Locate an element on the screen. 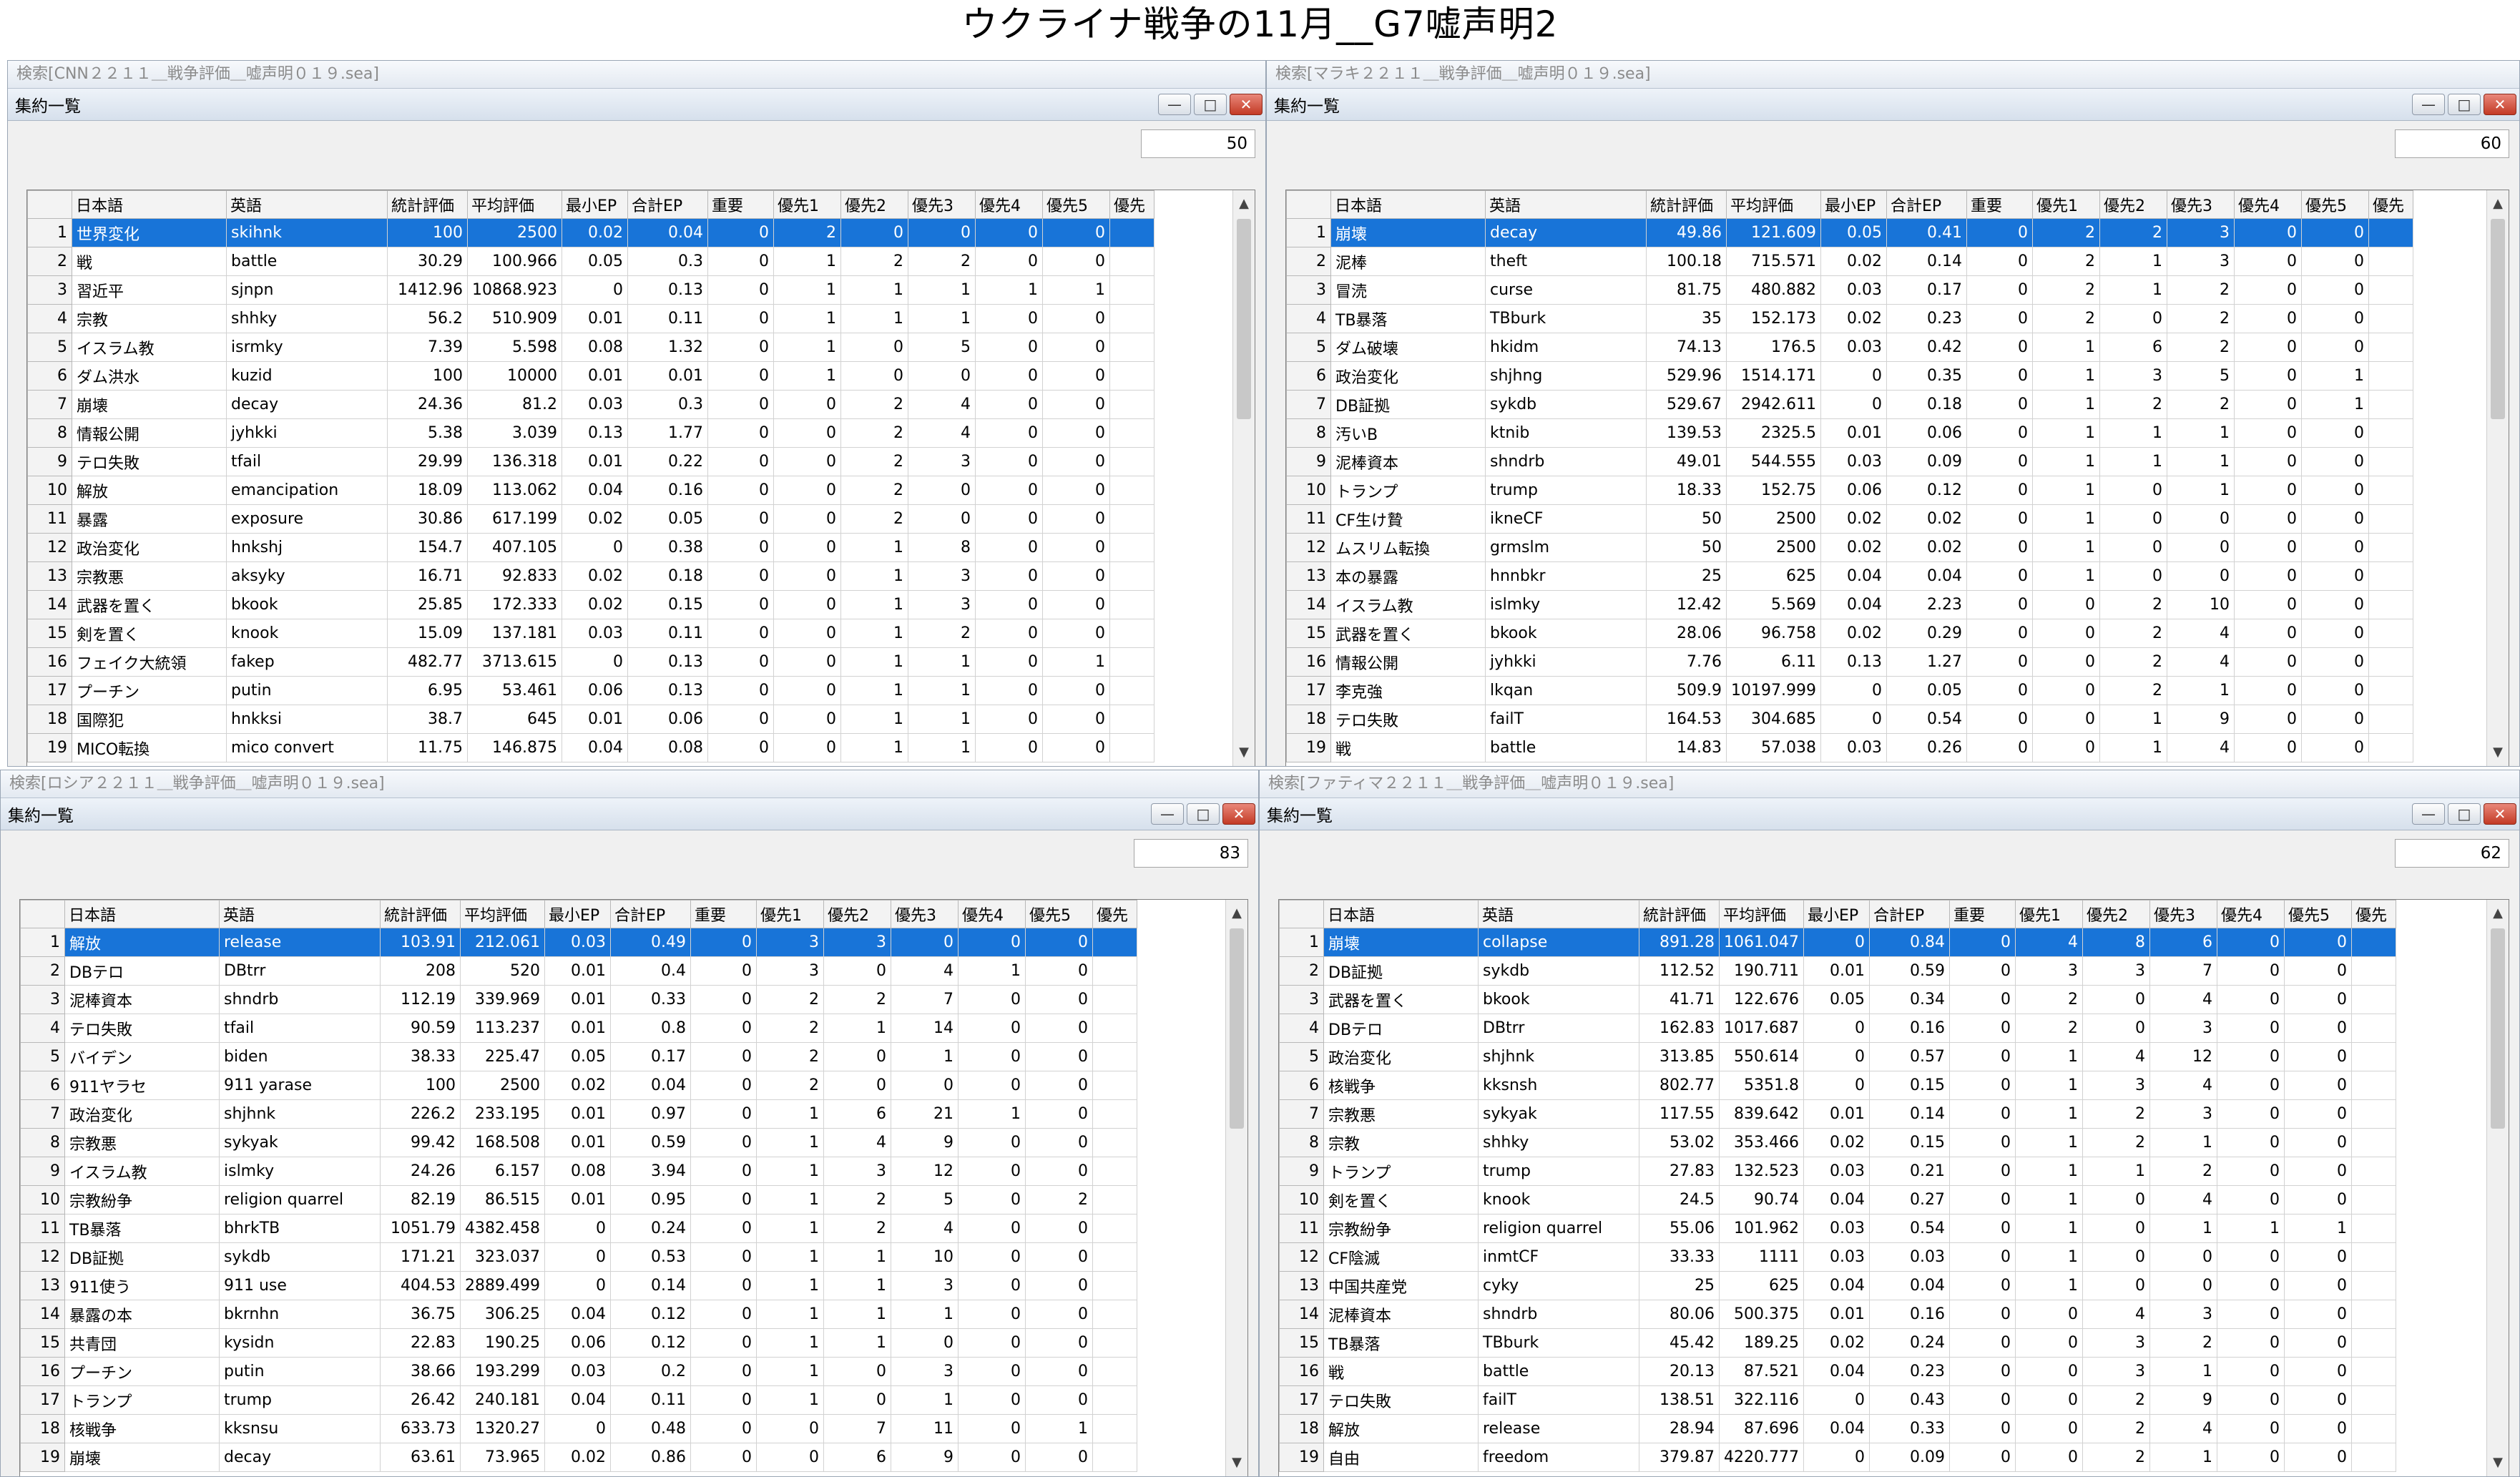 The height and width of the screenshot is (1477, 2520). cell-value: 802.77 is located at coordinates (1679, 1085).